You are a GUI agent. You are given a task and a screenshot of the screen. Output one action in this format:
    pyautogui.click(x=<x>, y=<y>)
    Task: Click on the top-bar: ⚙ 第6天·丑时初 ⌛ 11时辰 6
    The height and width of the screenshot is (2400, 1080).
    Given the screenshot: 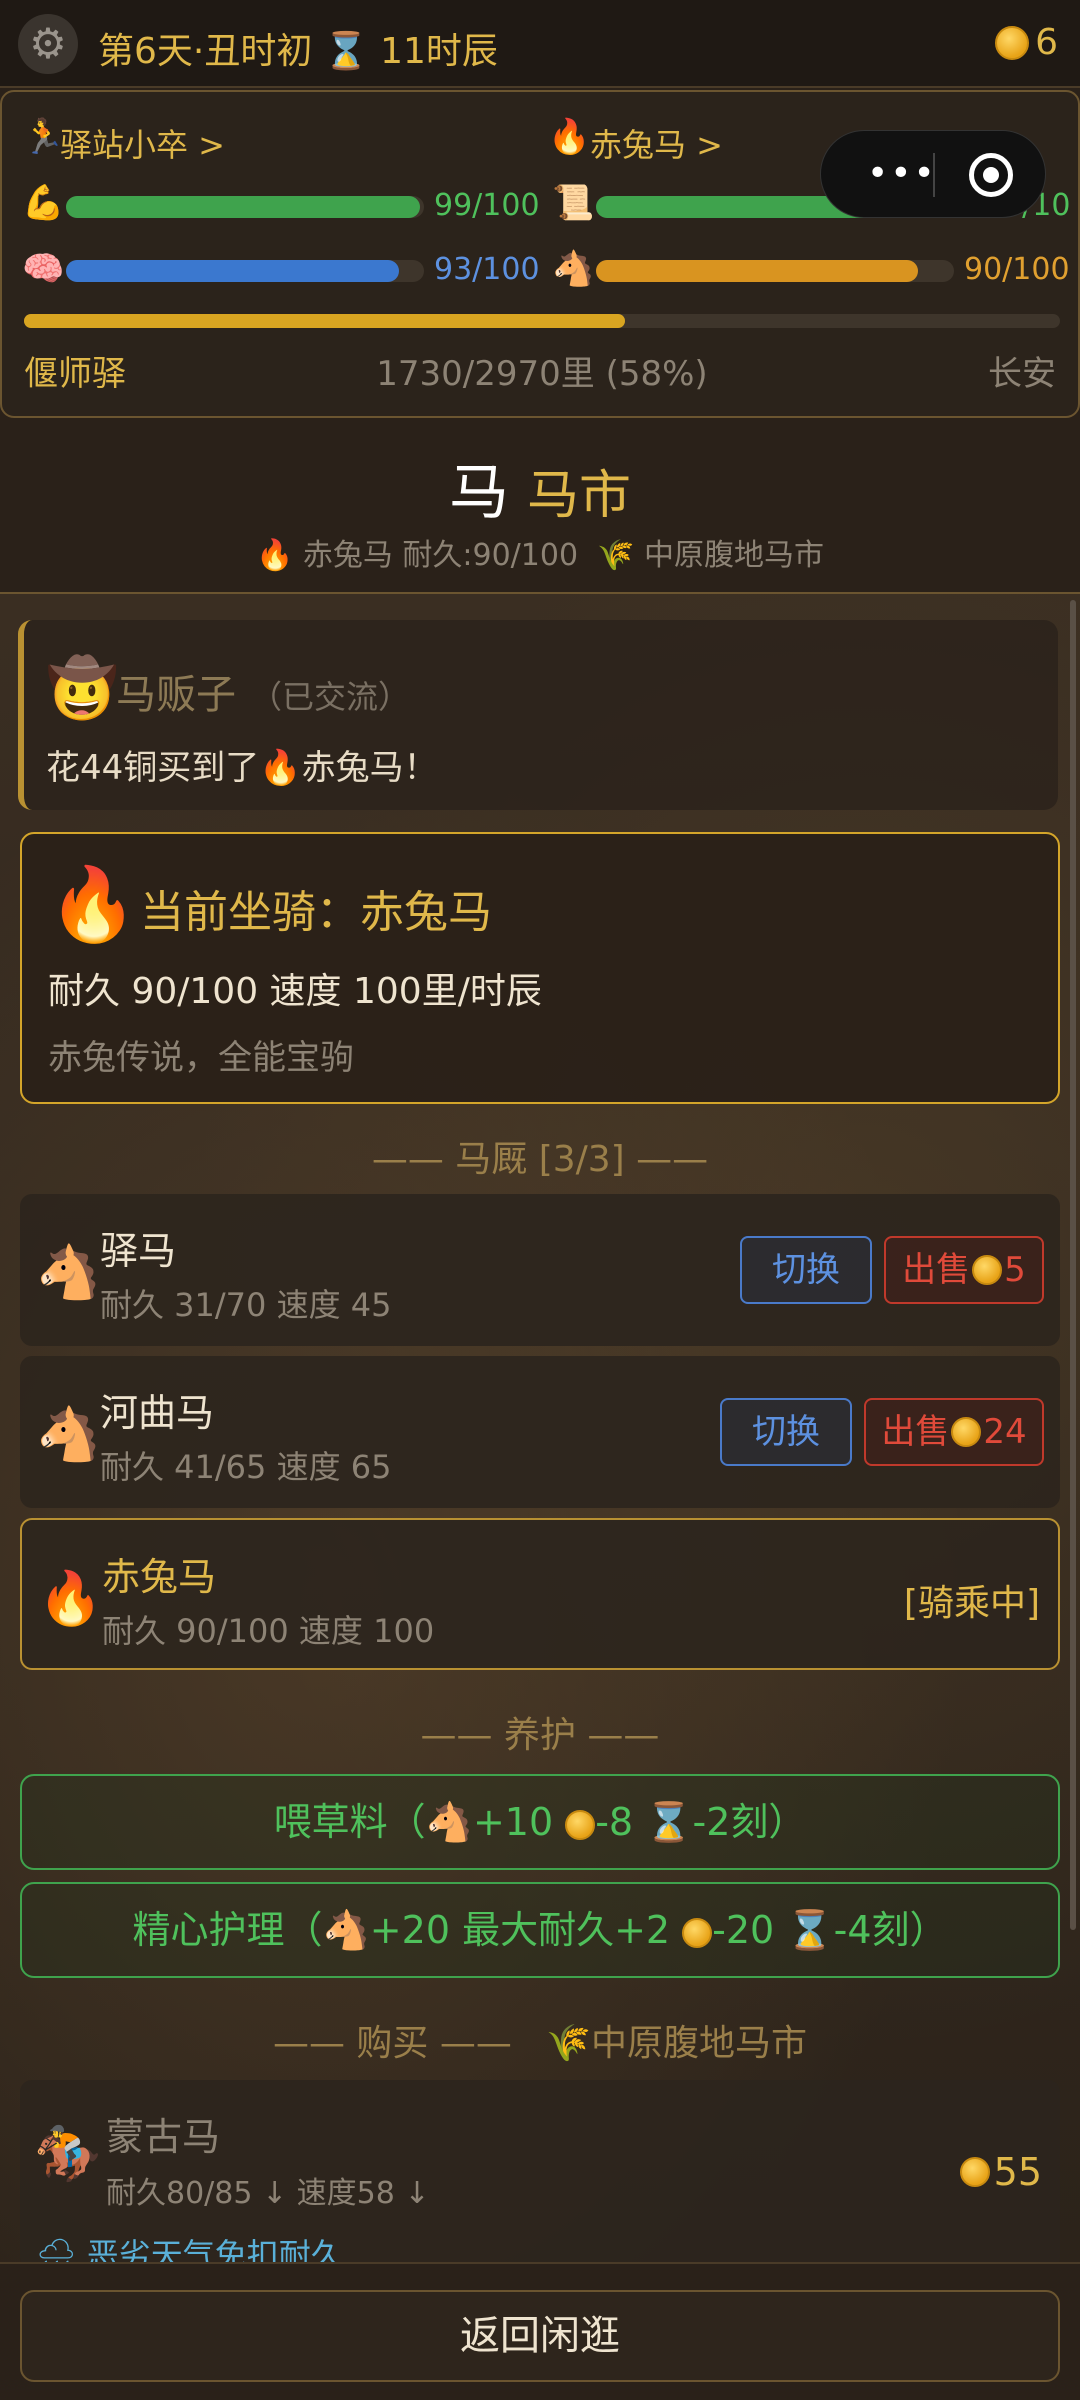 What is the action you would take?
    pyautogui.click(x=540, y=44)
    